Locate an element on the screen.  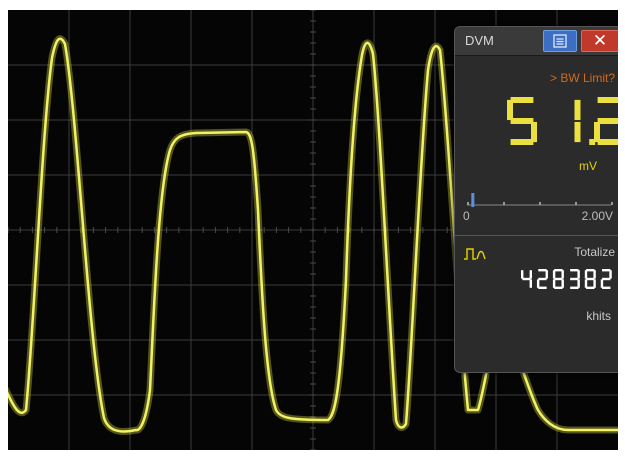
dvm-title: DVM is located at coordinates (479, 40).